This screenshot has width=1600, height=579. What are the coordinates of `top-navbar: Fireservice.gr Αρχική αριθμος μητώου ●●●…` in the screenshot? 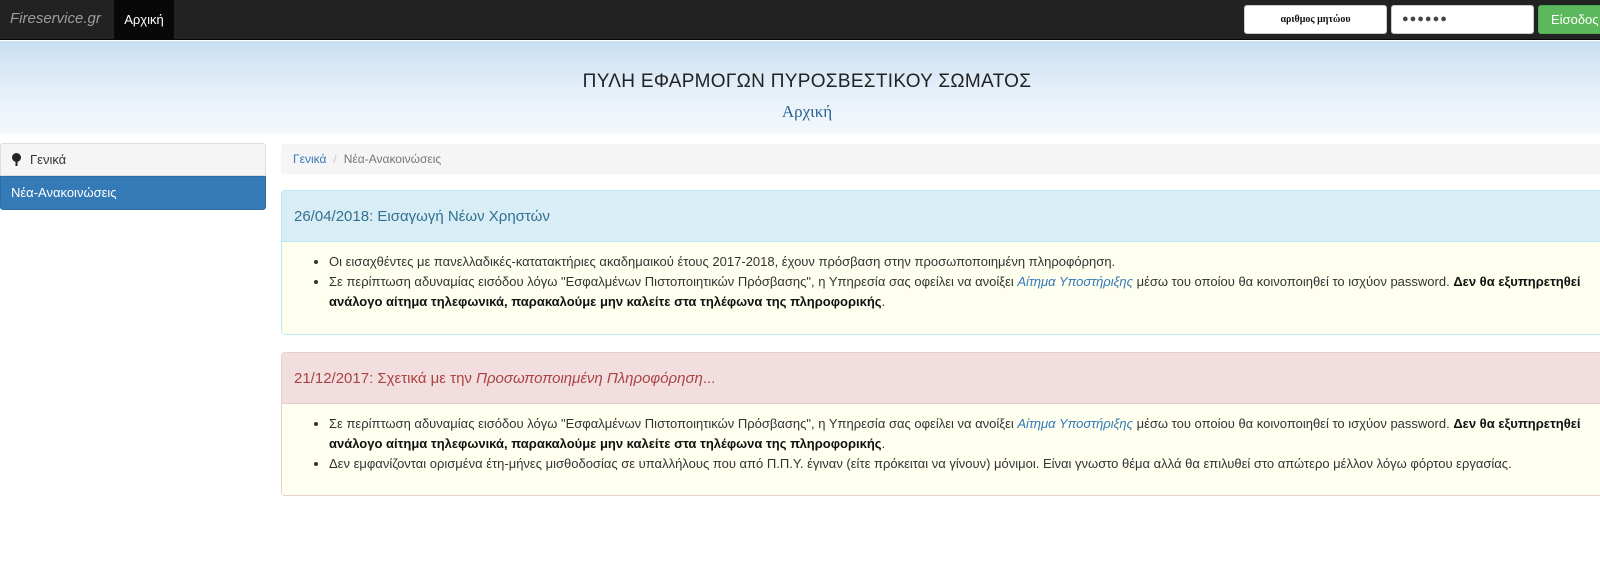 It's located at (800, 20).